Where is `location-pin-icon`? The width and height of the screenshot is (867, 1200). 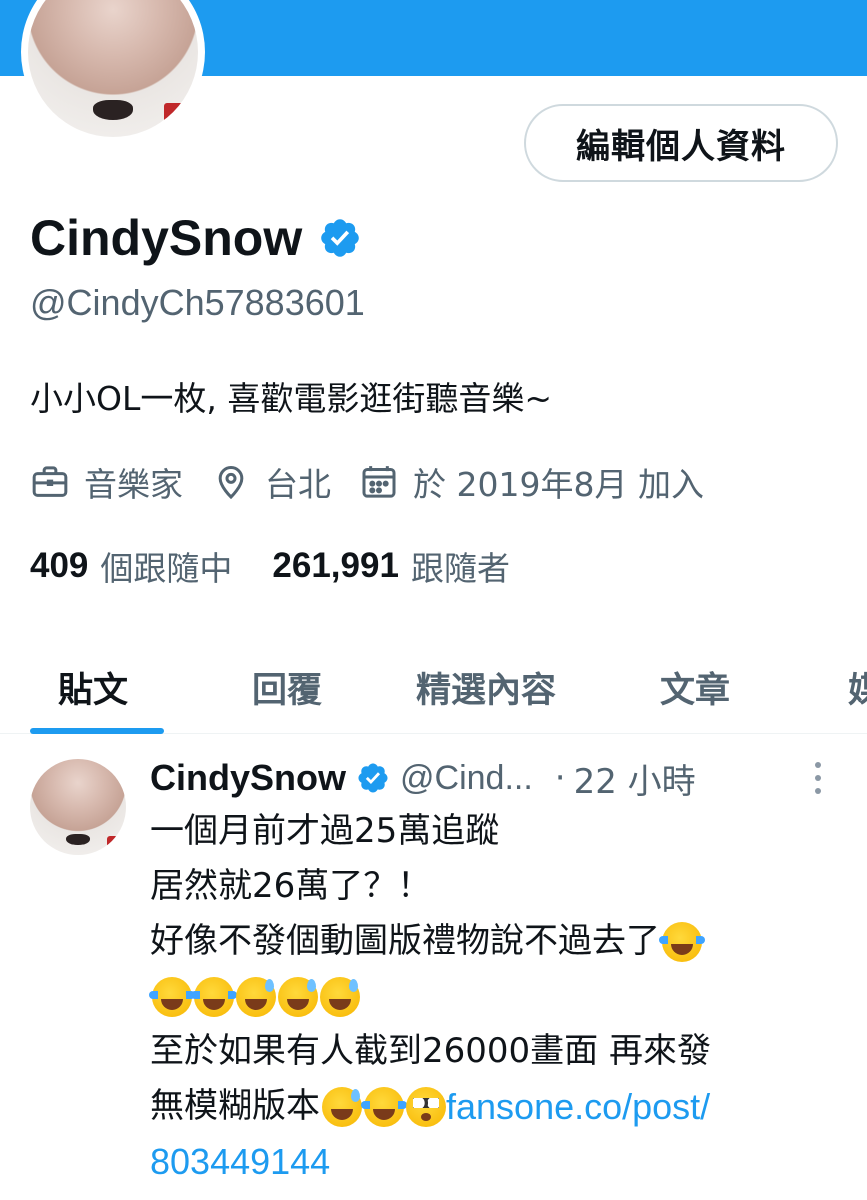 location-pin-icon is located at coordinates (231, 483).